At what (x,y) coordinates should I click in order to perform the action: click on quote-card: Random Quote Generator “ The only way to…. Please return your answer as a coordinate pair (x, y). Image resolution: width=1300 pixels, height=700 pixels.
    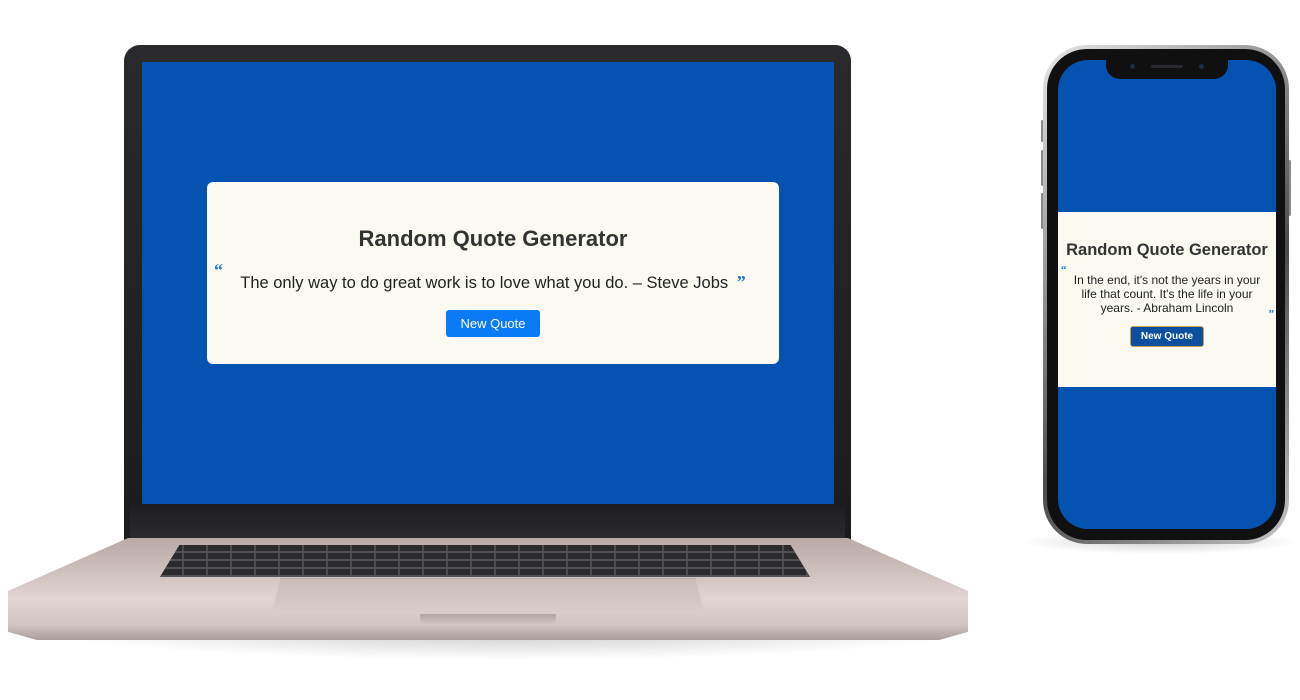
    Looking at the image, I should click on (493, 273).